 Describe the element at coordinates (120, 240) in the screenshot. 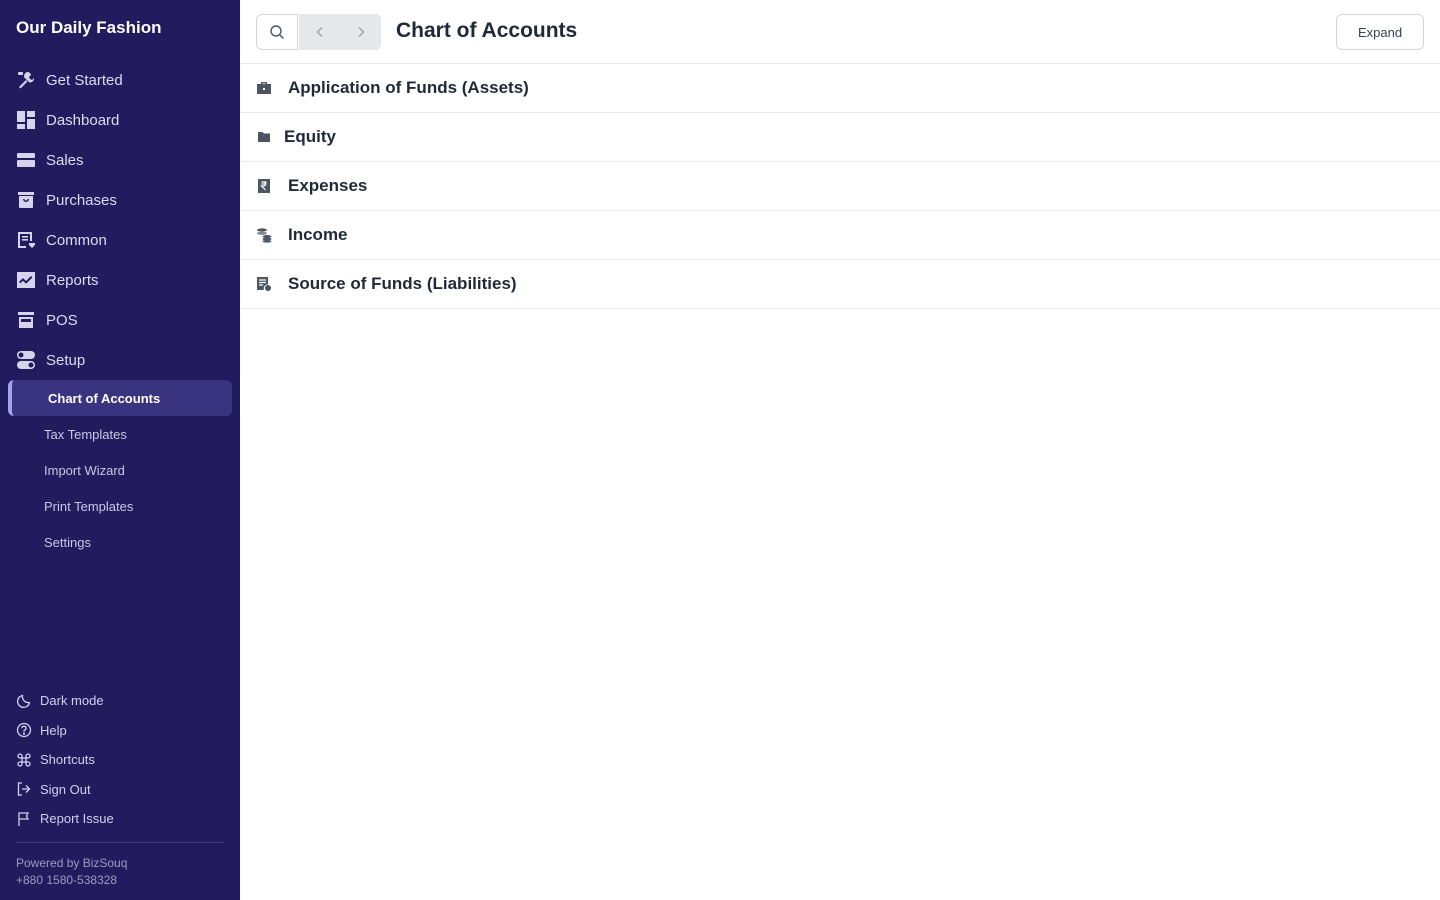

I see `sidebar-item-common: Common` at that location.